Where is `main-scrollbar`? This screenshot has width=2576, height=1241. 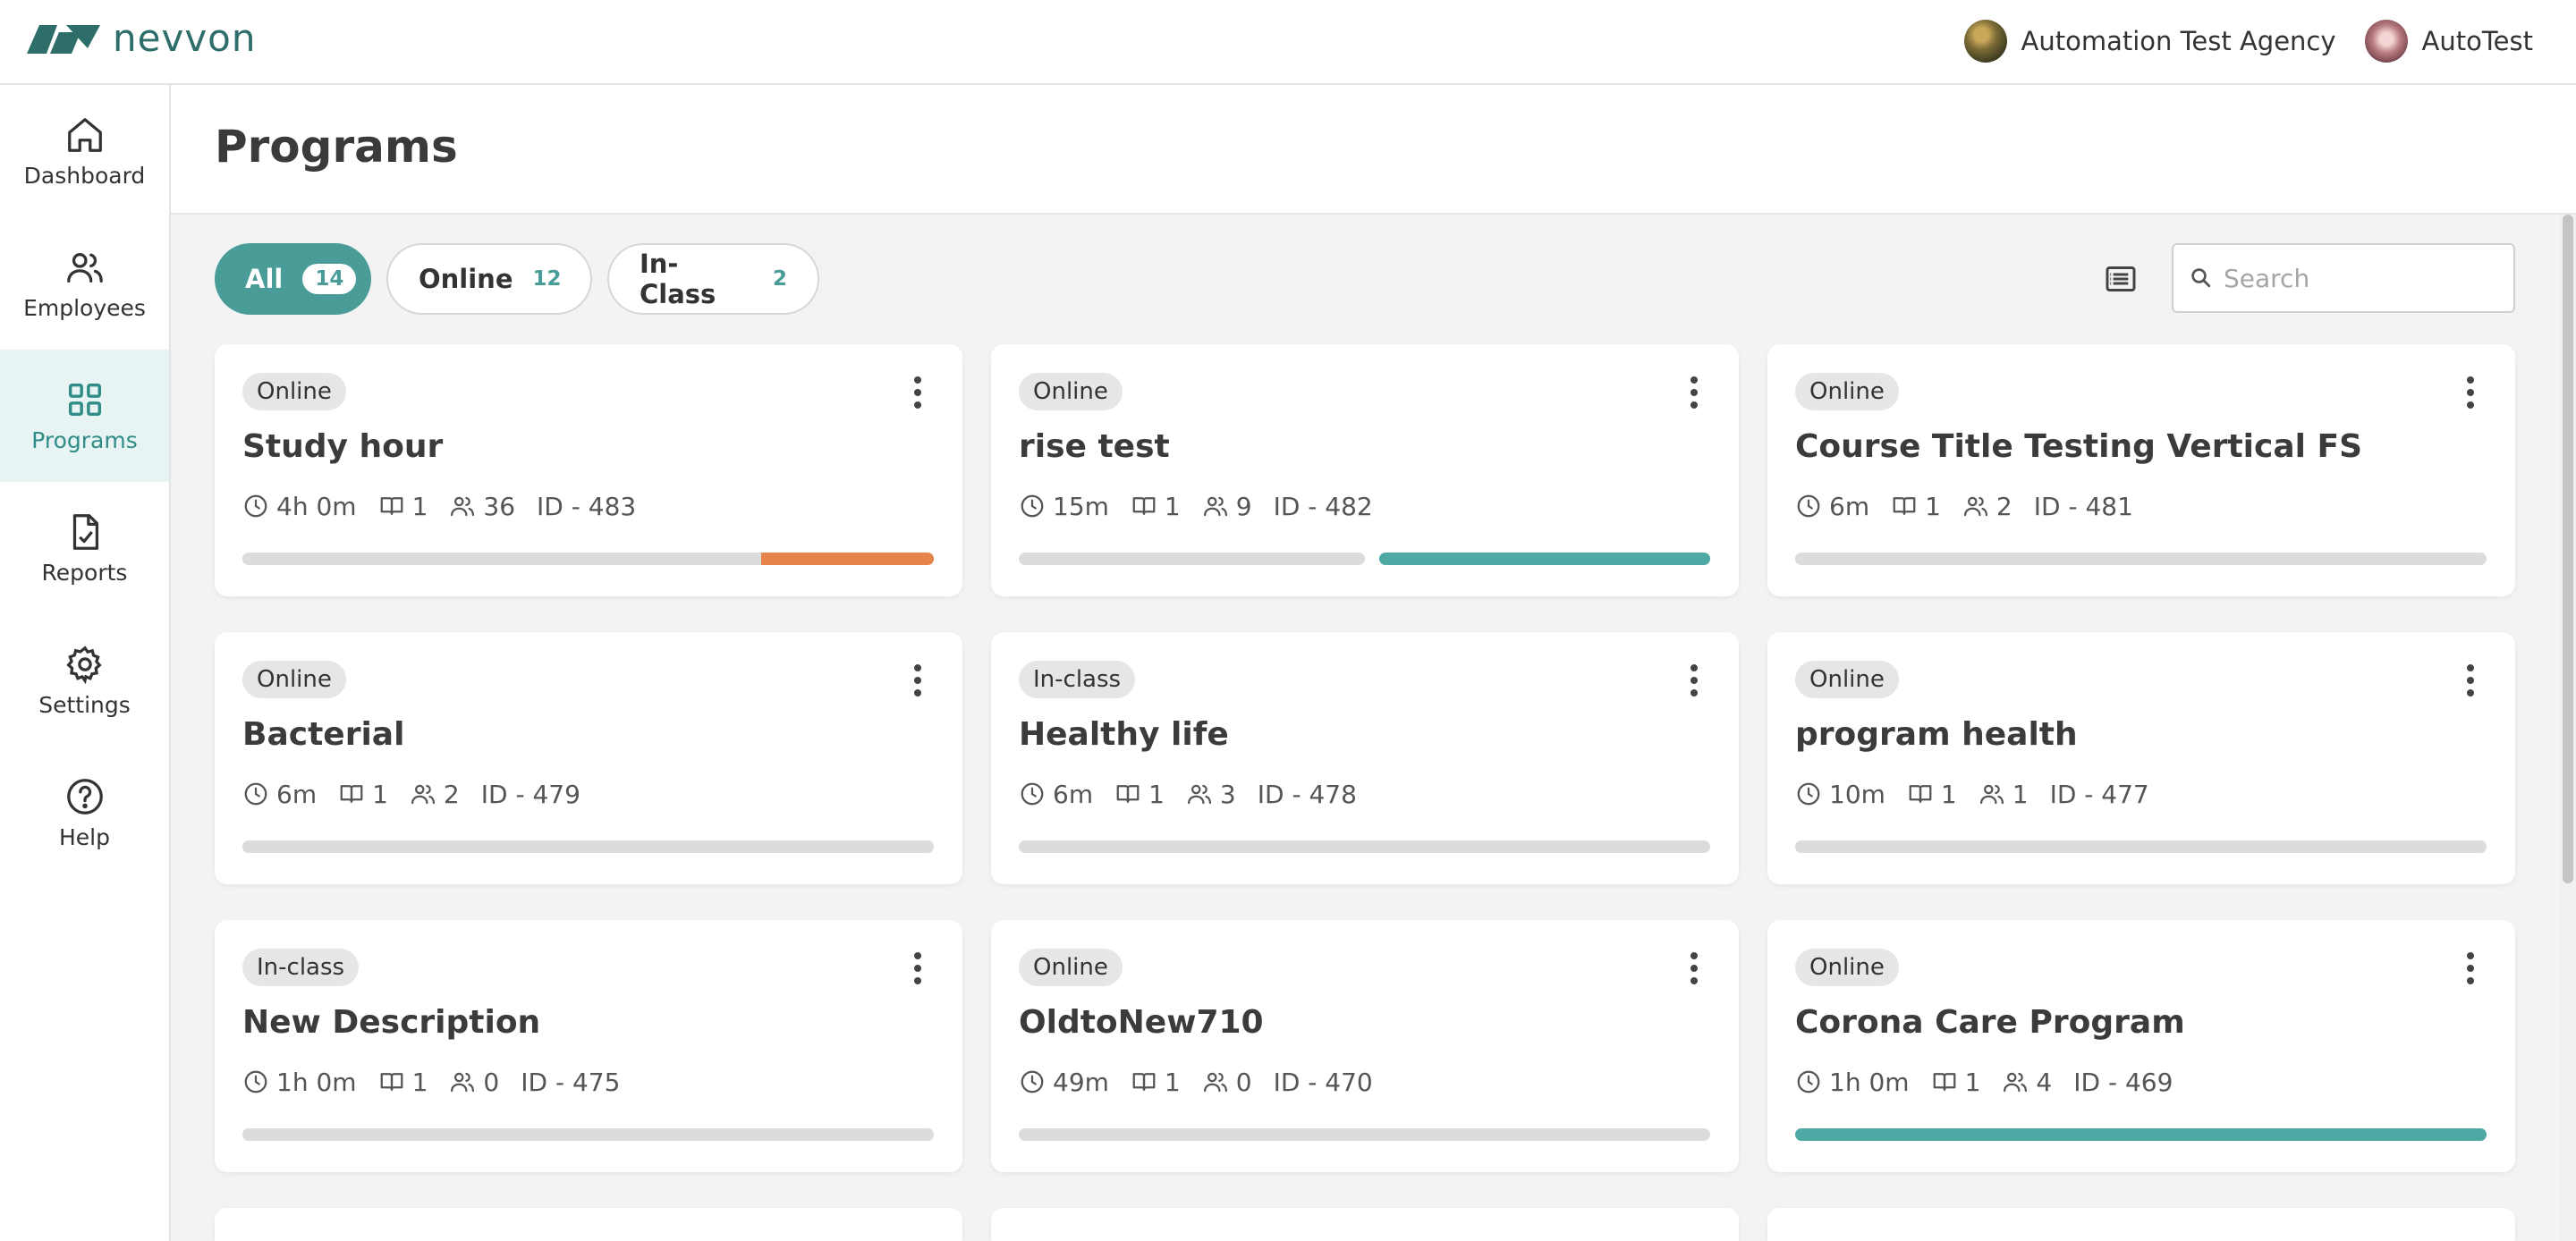 main-scrollbar is located at coordinates (2568, 728).